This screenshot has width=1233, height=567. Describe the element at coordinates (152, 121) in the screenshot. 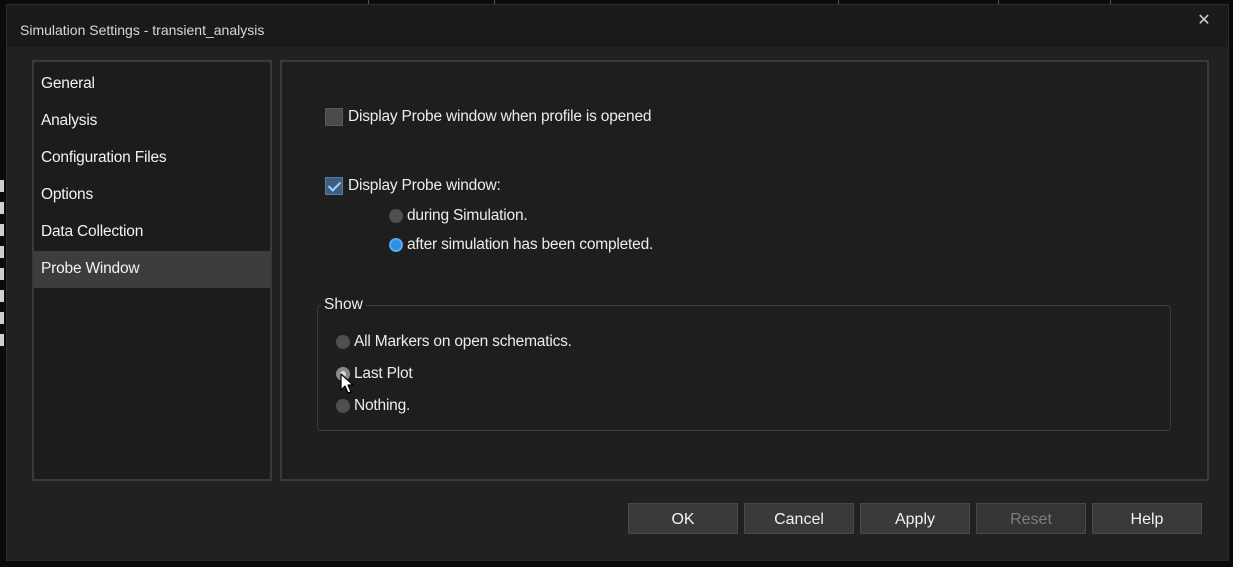

I see `sidebar-item-analysis: Analysis` at that location.